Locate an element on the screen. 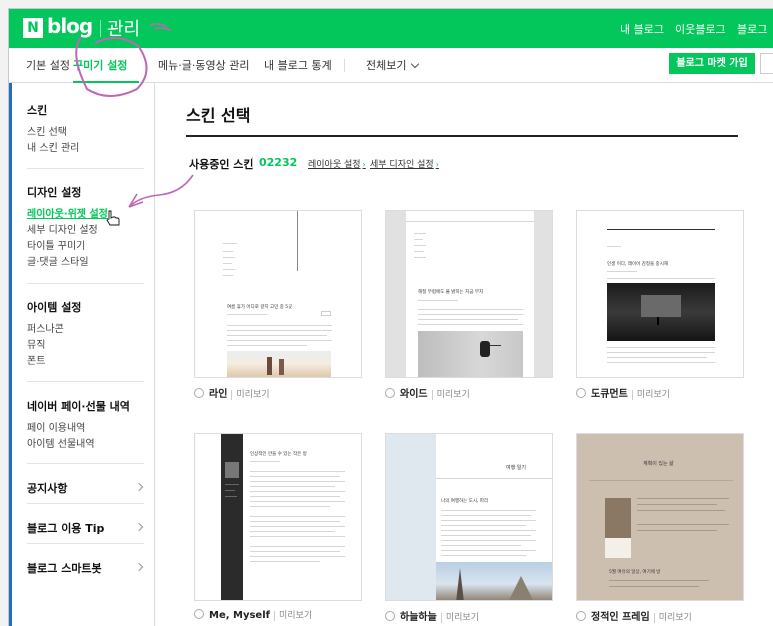 The width and height of the screenshot is (773, 626). sidebar-link-tips: 블로그 이용 Tip is located at coordinates (65, 528).